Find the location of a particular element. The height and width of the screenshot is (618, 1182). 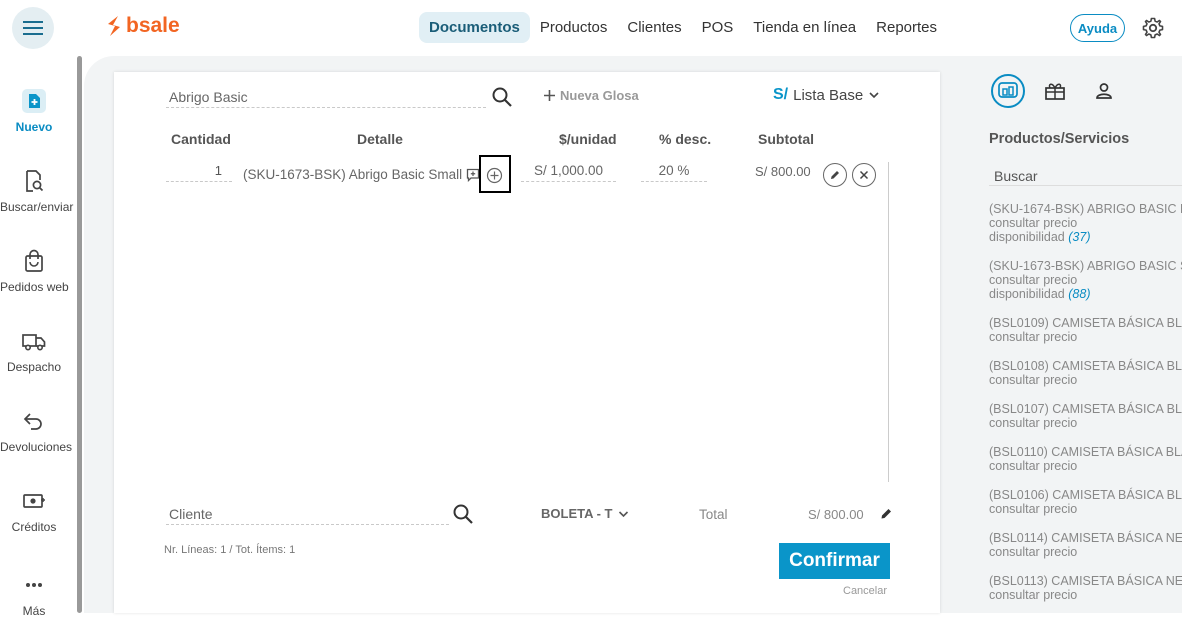

sidebar-item-label: Pedidos web is located at coordinates (34, 287).